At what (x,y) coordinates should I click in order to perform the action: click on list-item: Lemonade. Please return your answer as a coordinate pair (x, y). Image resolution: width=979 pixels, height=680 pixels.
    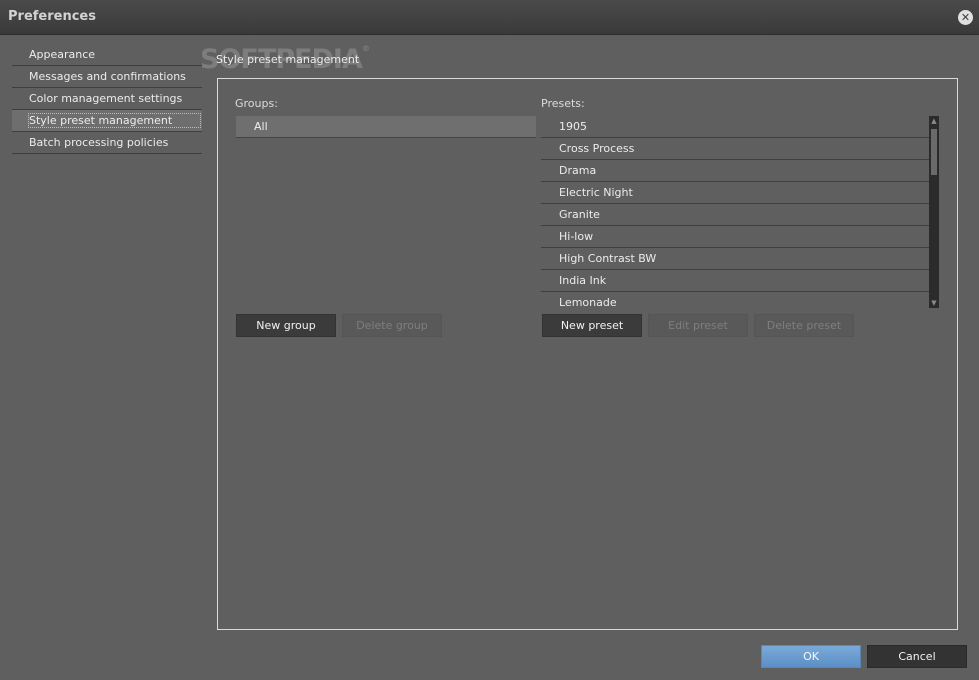
    Looking at the image, I should click on (735, 300).